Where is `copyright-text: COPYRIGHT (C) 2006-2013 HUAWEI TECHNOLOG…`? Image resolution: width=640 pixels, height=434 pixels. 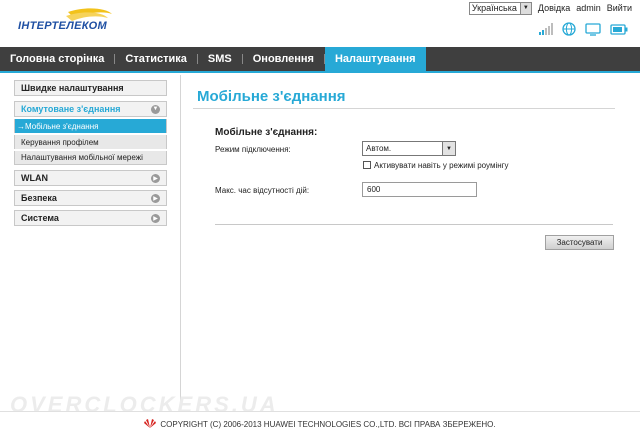
copyright-text: COPYRIGHT (C) 2006-2013 HUAWEI TECHNOLOG… is located at coordinates (328, 424).